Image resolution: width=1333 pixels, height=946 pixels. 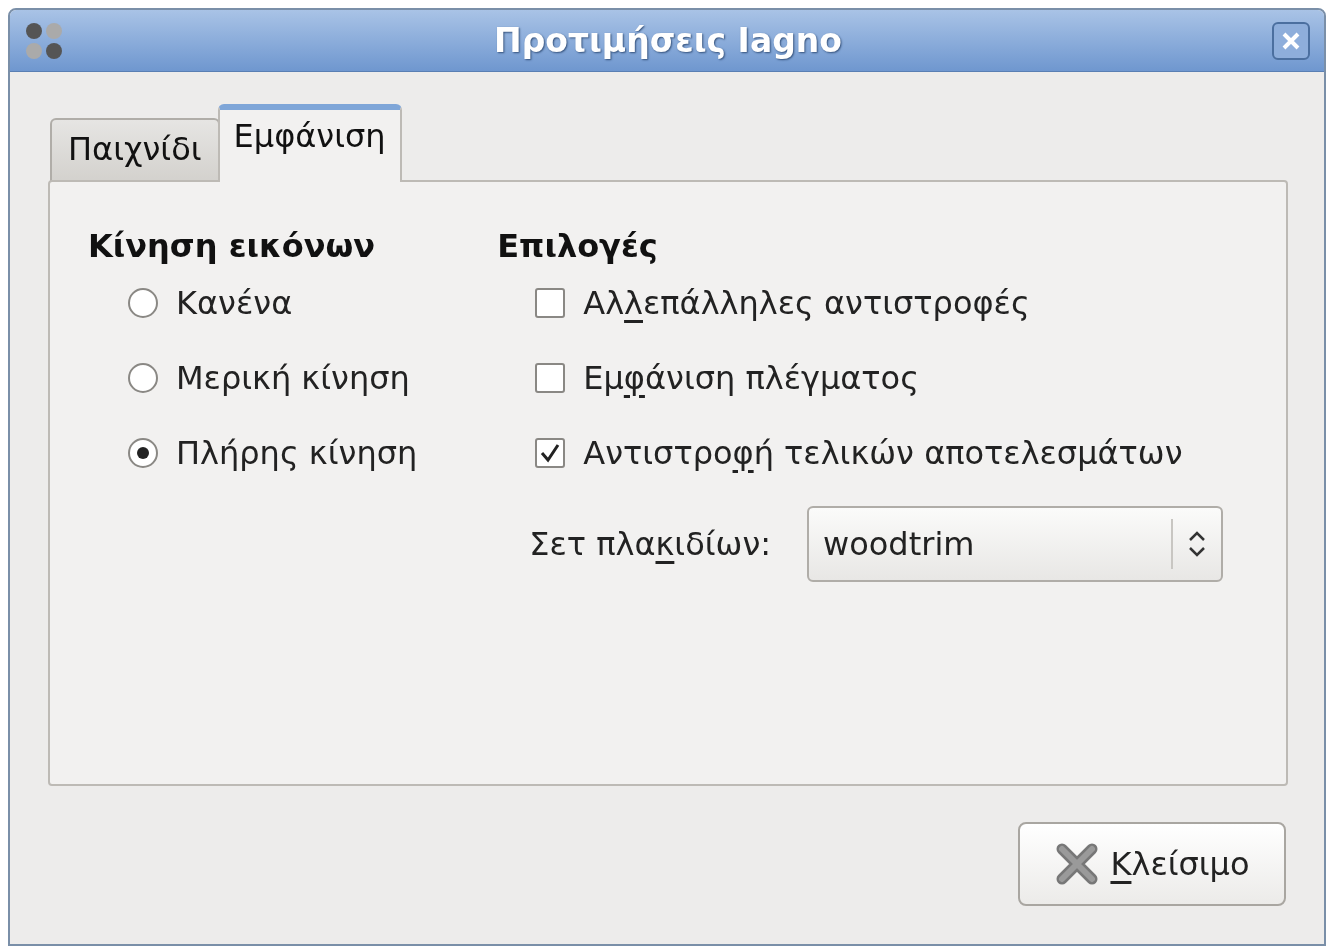 What do you see at coordinates (234, 303) in the screenshot?
I see `radio-label: Κανένα` at bounding box center [234, 303].